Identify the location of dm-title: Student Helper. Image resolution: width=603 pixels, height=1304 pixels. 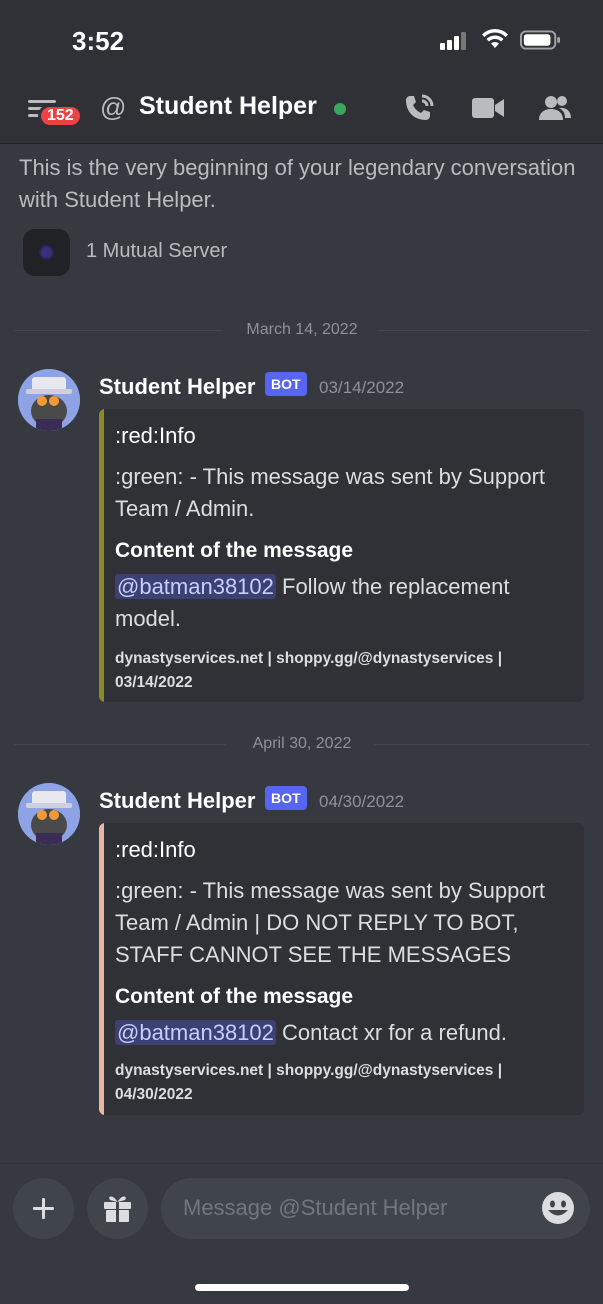
(228, 106).